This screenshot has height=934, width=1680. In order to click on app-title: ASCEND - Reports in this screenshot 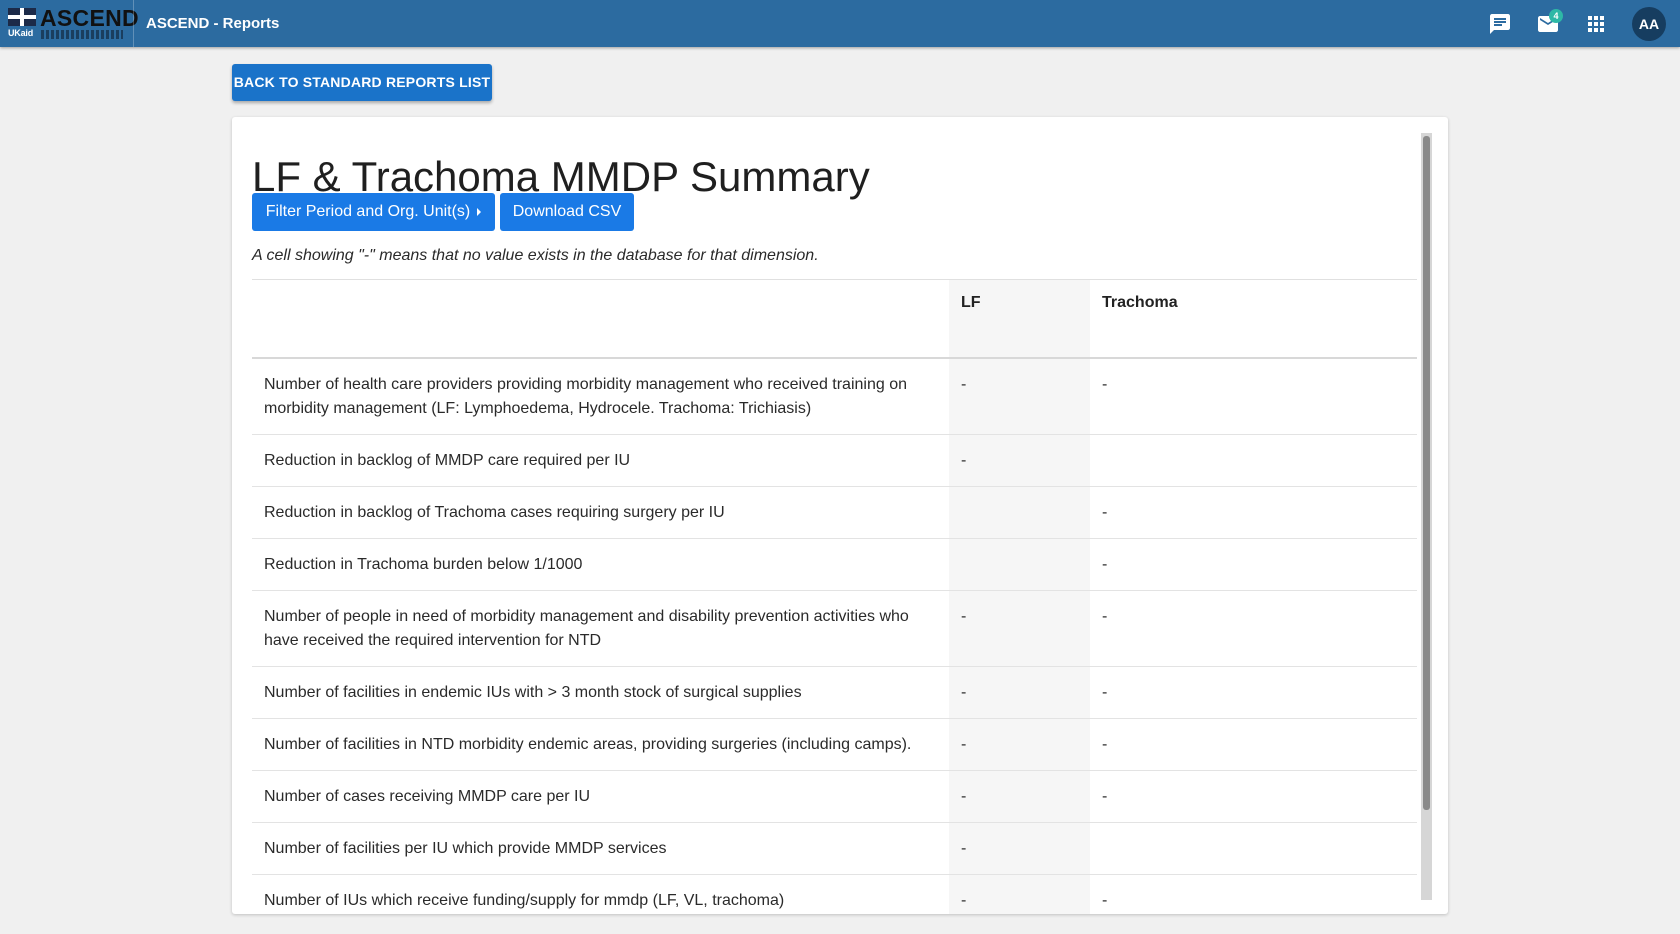, I will do `click(213, 23)`.